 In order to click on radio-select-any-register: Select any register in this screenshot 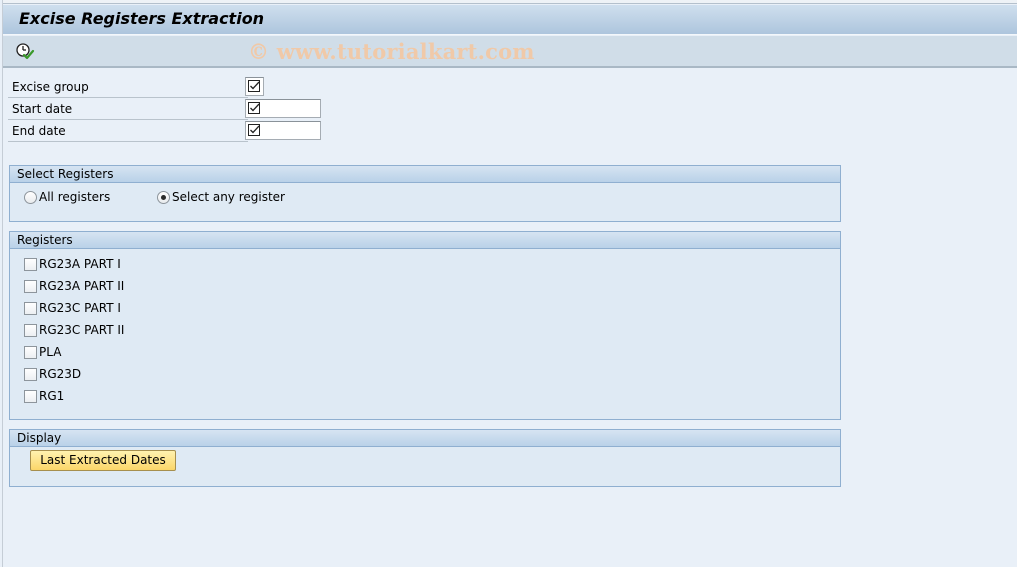, I will do `click(221, 197)`.